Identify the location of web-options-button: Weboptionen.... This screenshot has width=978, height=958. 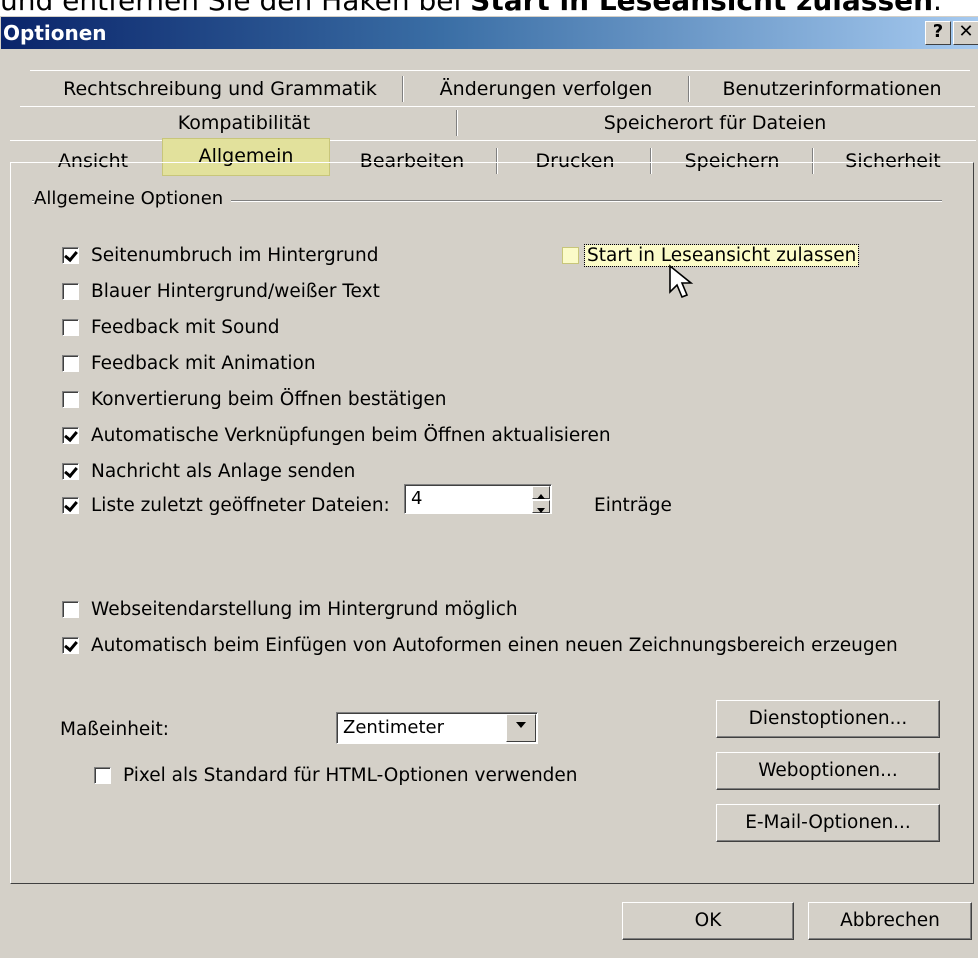
(828, 771).